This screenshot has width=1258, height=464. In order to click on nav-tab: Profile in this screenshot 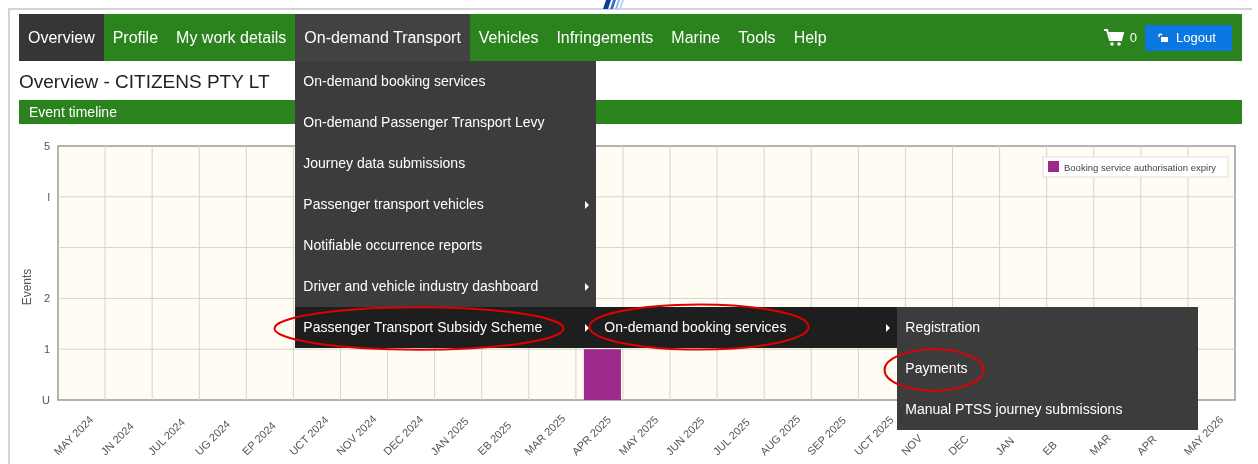, I will do `click(135, 37)`.